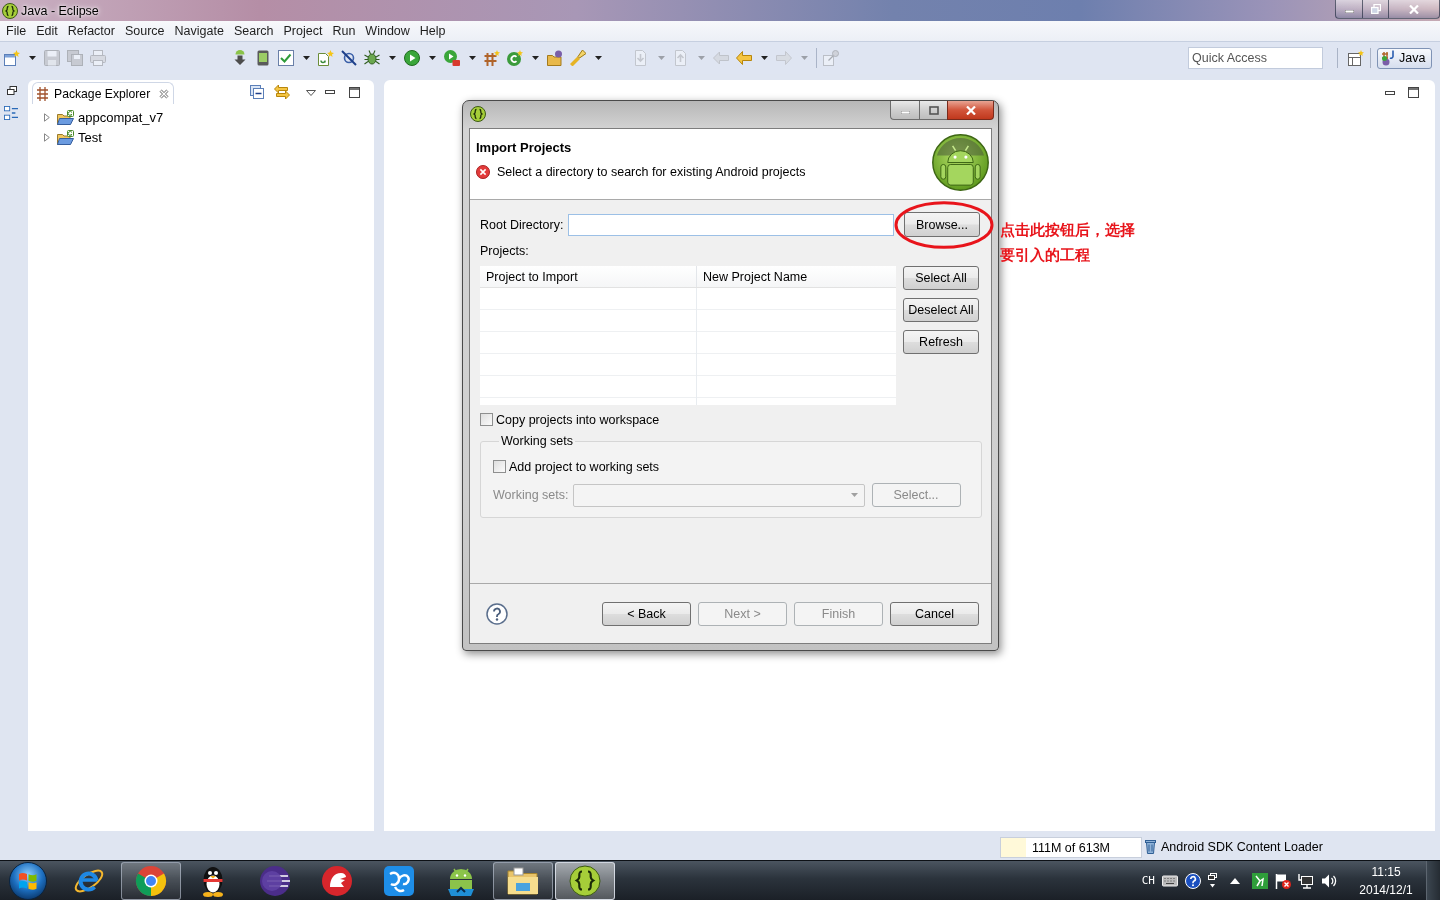 Image resolution: width=1440 pixels, height=900 pixels. Describe the element at coordinates (497, 613) in the screenshot. I see `help-icon` at that location.